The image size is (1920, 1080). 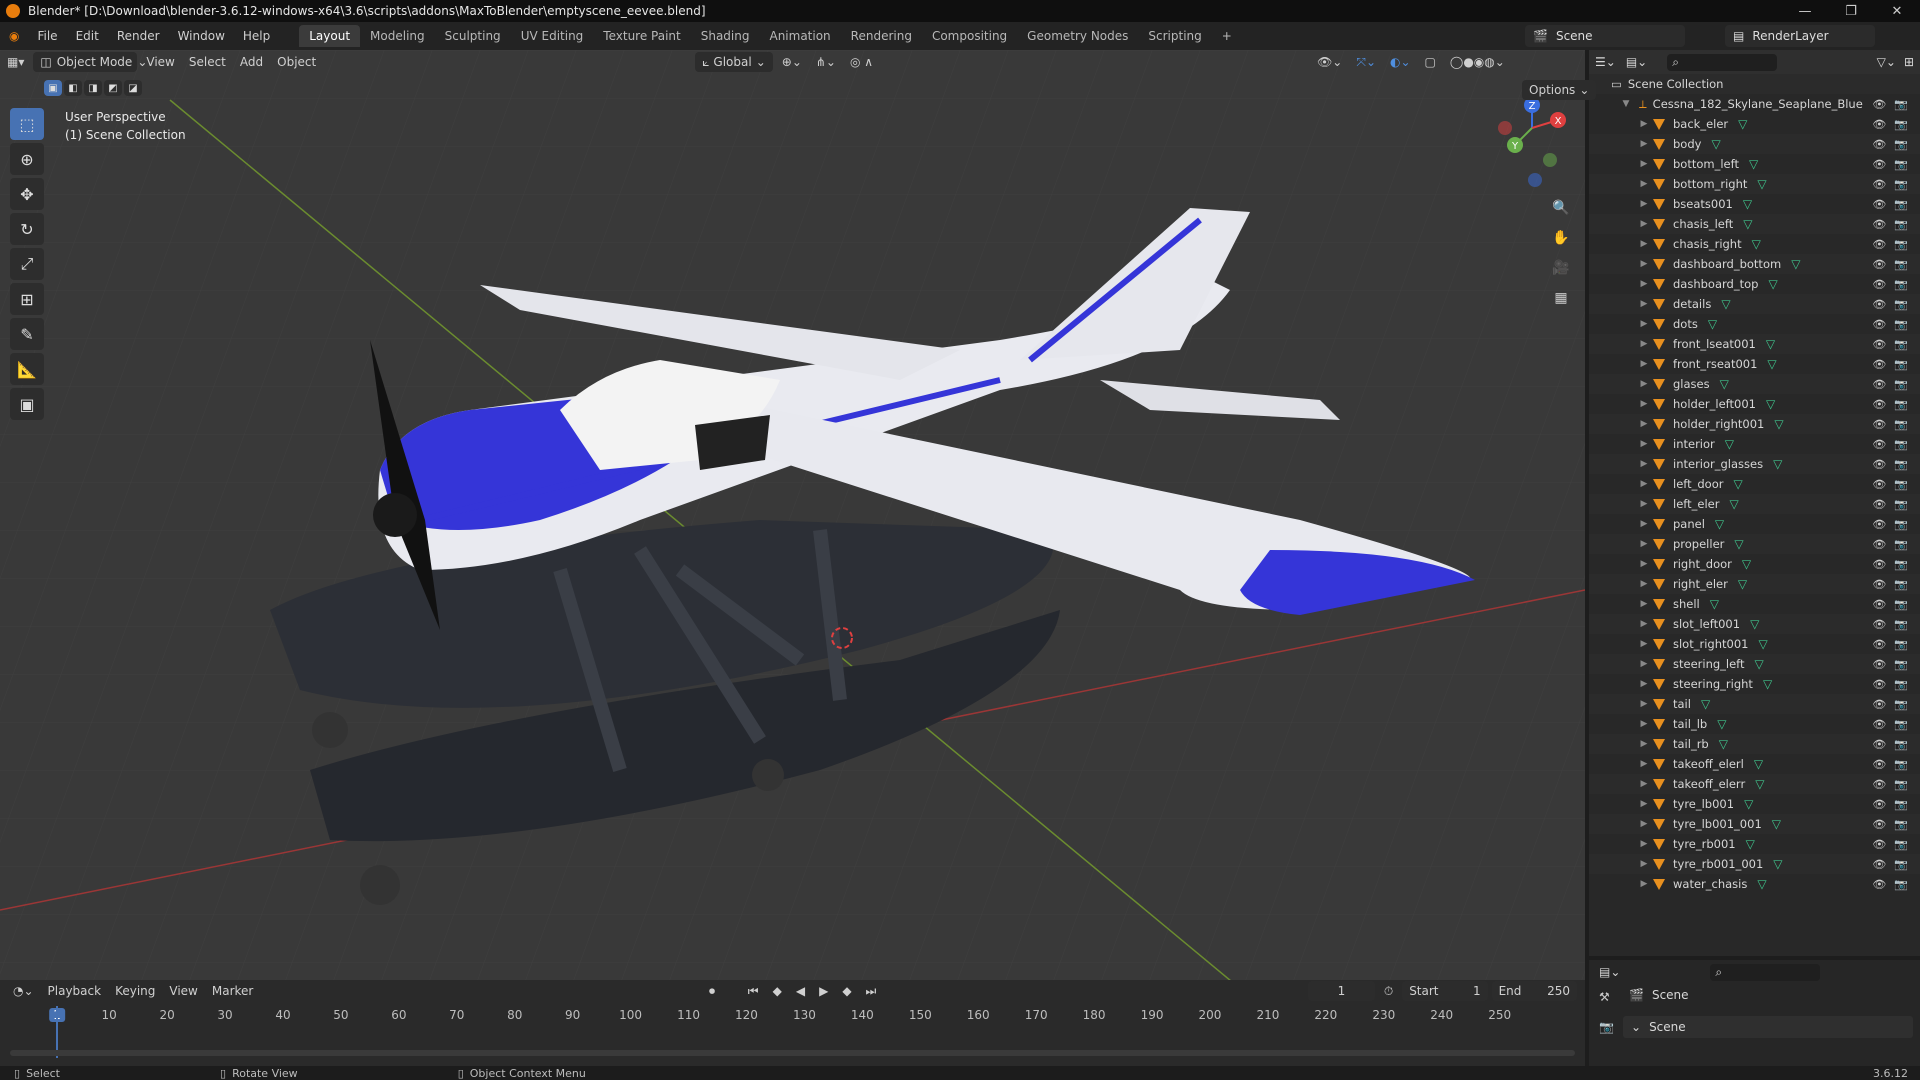 I want to click on pan-hand-icon: ✋, so click(x=1561, y=238).